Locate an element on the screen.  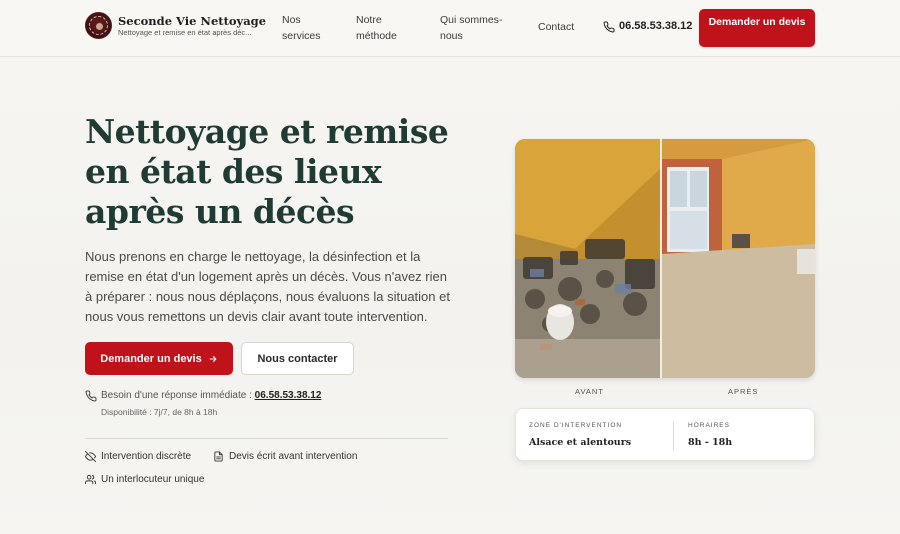
feature-discreet: Intervention discrète is located at coordinates (138, 456).